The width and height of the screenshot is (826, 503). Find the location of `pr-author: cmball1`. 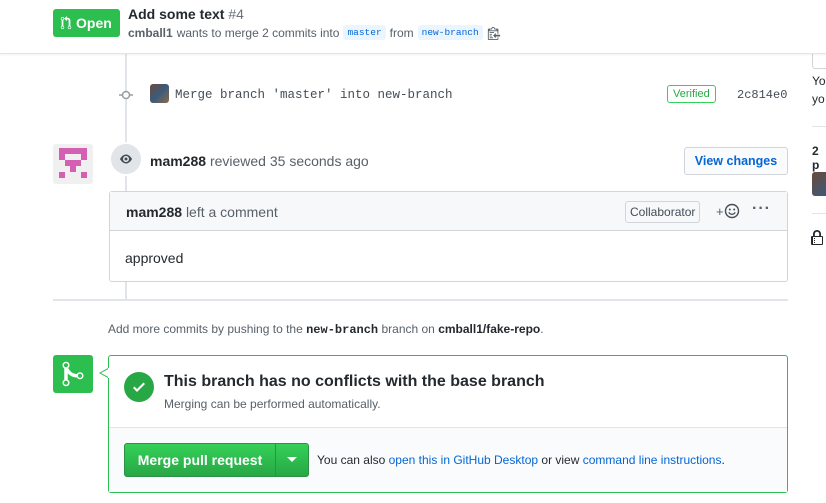

pr-author: cmball1 is located at coordinates (150, 33).